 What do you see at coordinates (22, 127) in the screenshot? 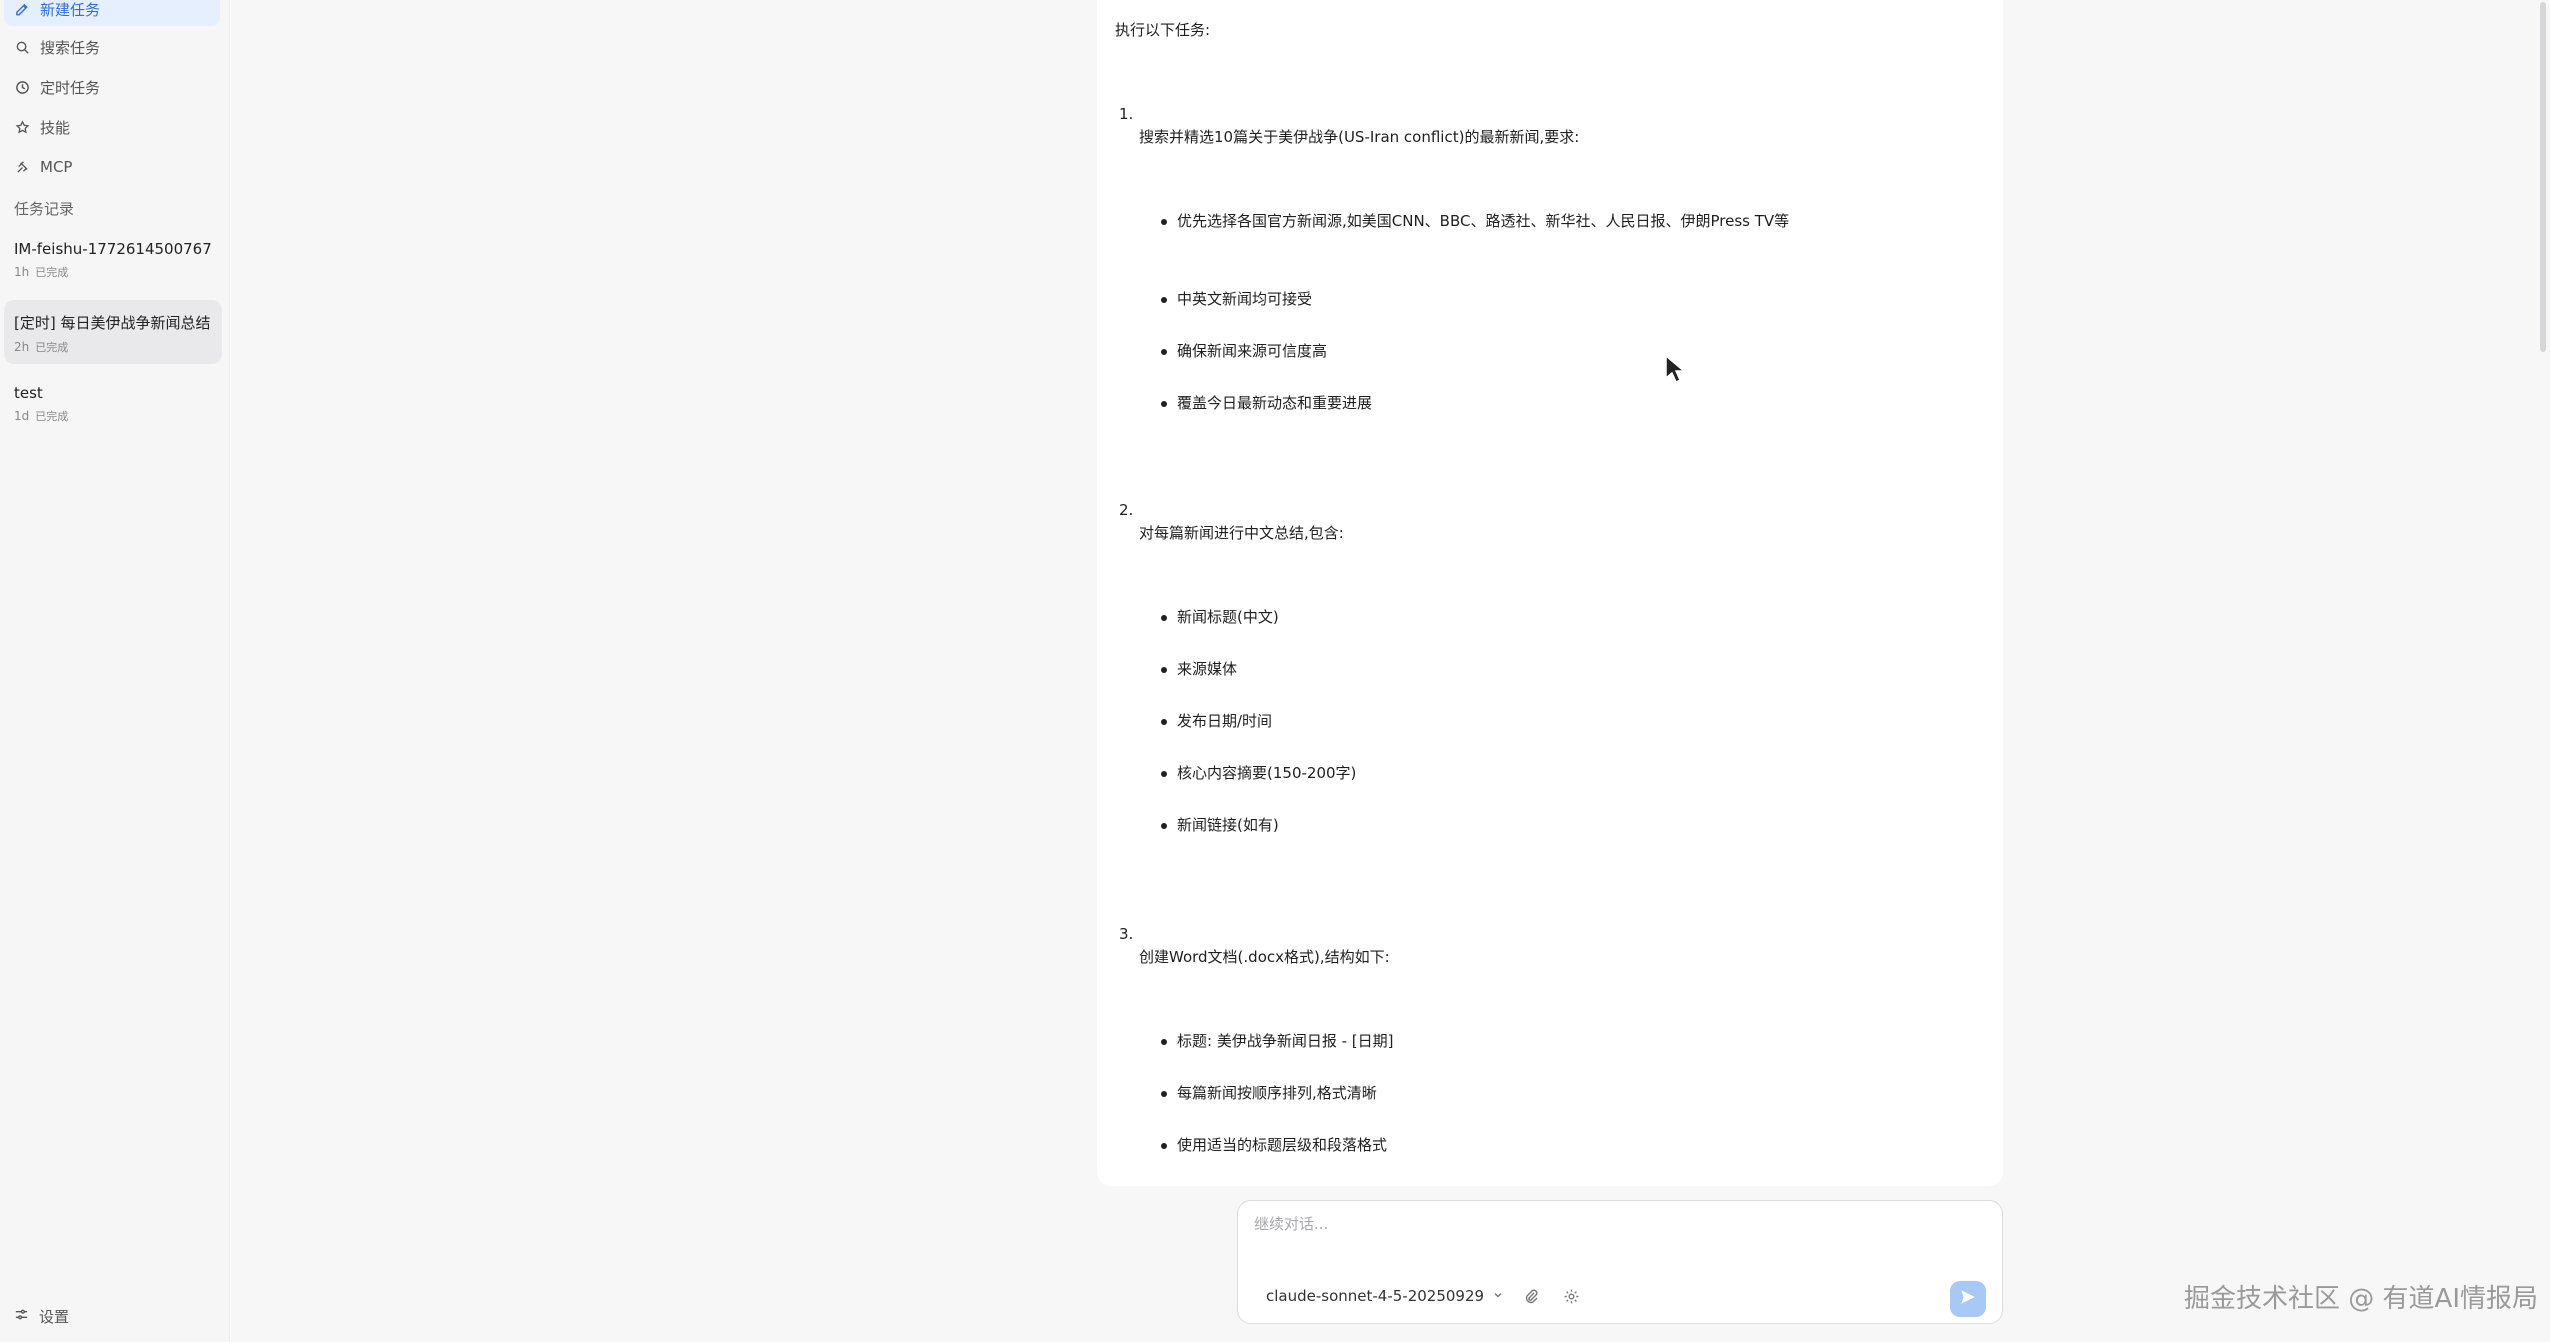
I see `skill-icon` at bounding box center [22, 127].